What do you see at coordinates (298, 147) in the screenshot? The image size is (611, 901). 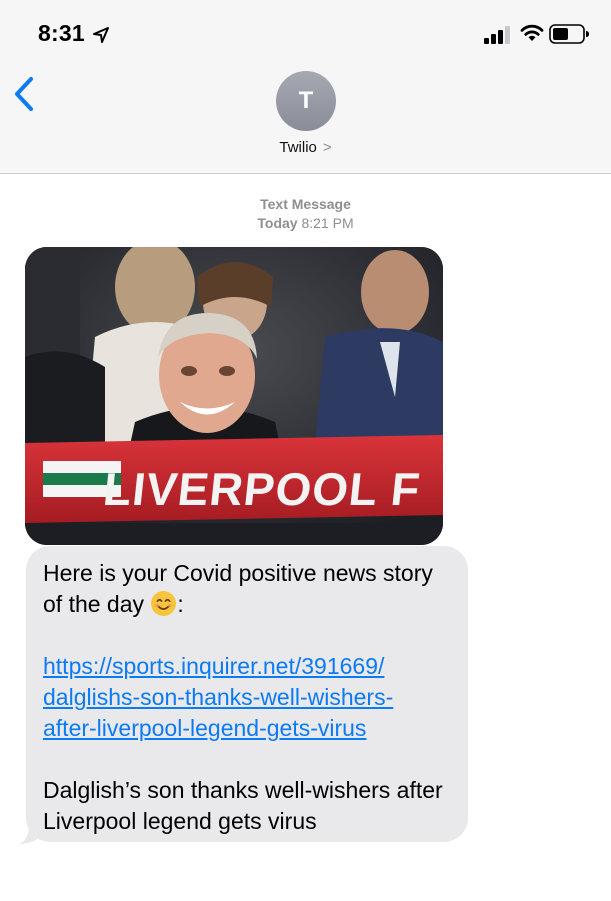 I see `contact-name-label: Twilio` at bounding box center [298, 147].